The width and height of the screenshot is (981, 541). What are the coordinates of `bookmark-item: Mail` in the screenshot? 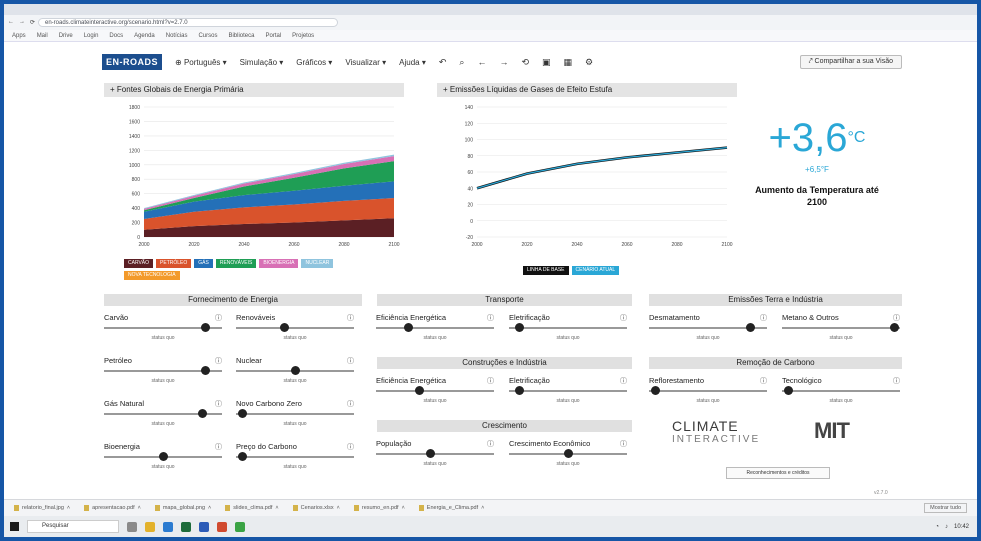 It's located at (42, 36).